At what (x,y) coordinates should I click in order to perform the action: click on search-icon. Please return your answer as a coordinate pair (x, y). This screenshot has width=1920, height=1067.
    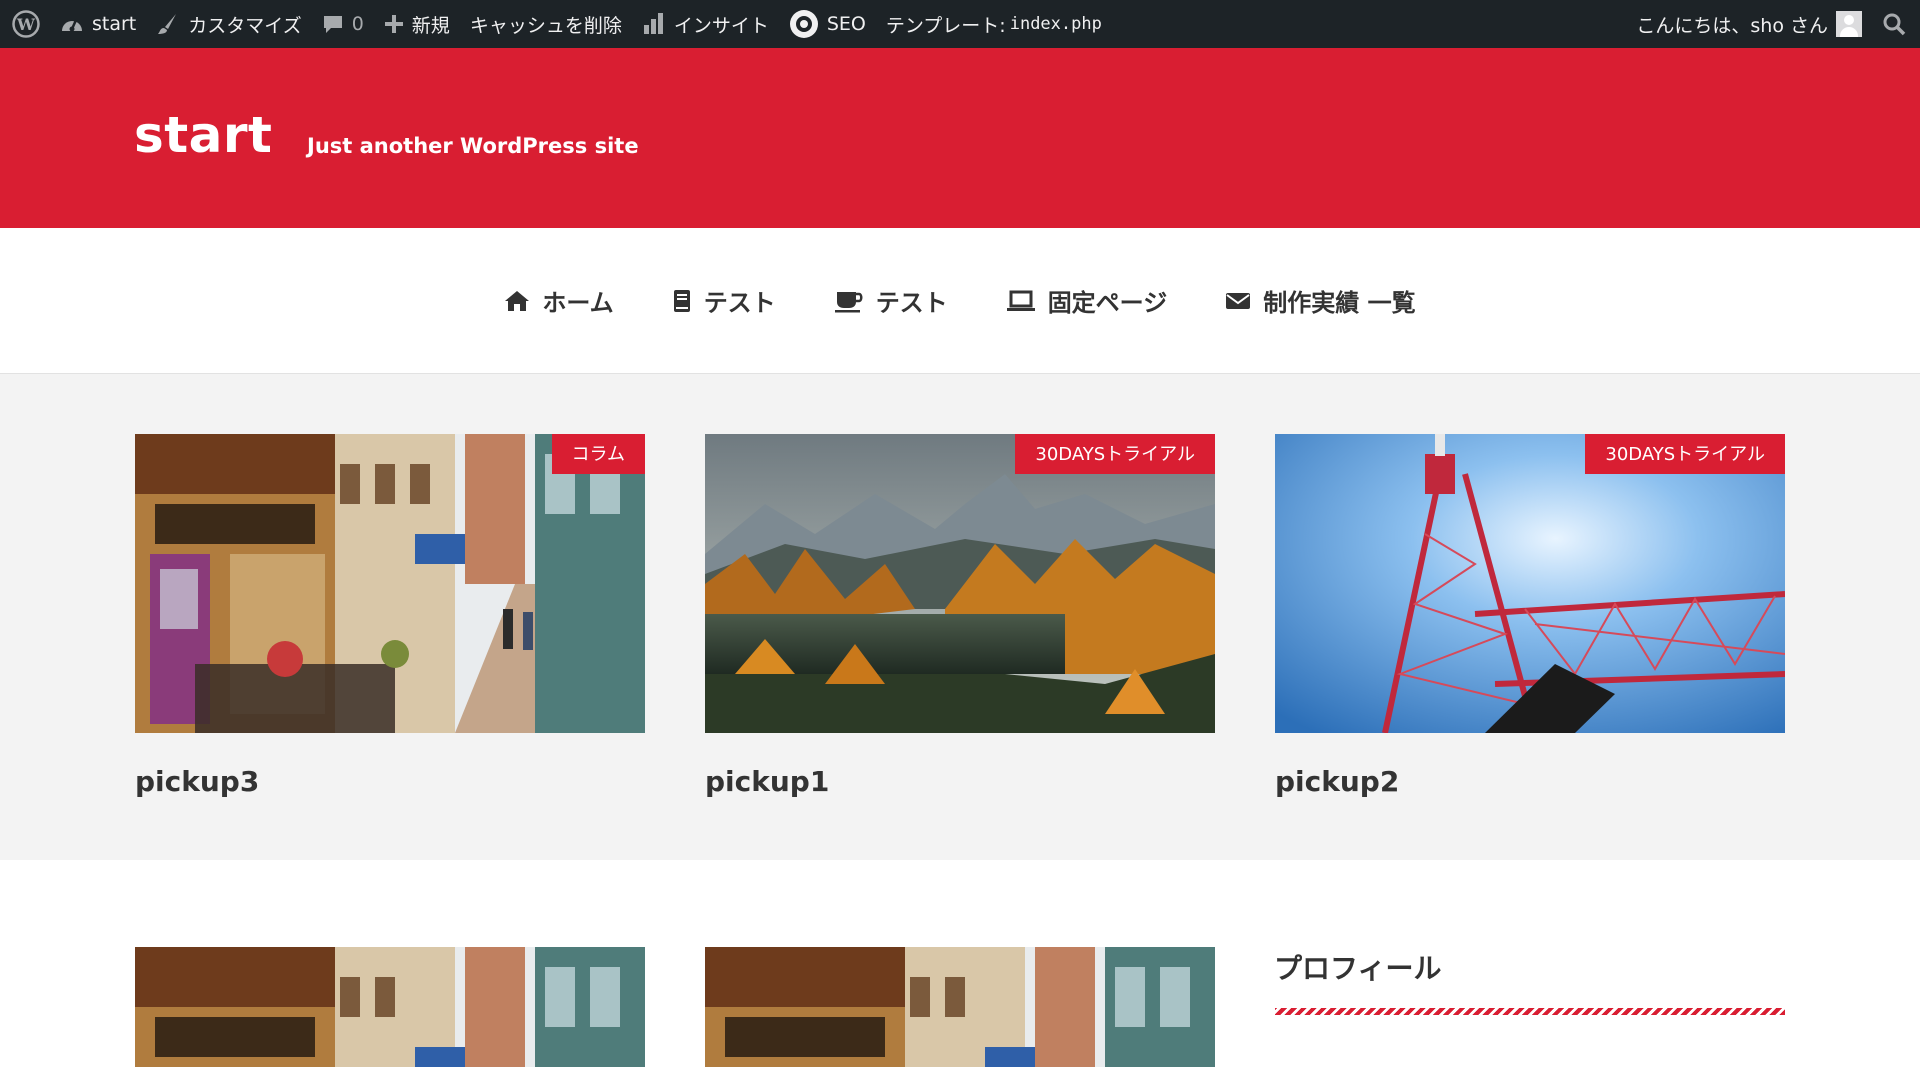
    Looking at the image, I should click on (1894, 24).